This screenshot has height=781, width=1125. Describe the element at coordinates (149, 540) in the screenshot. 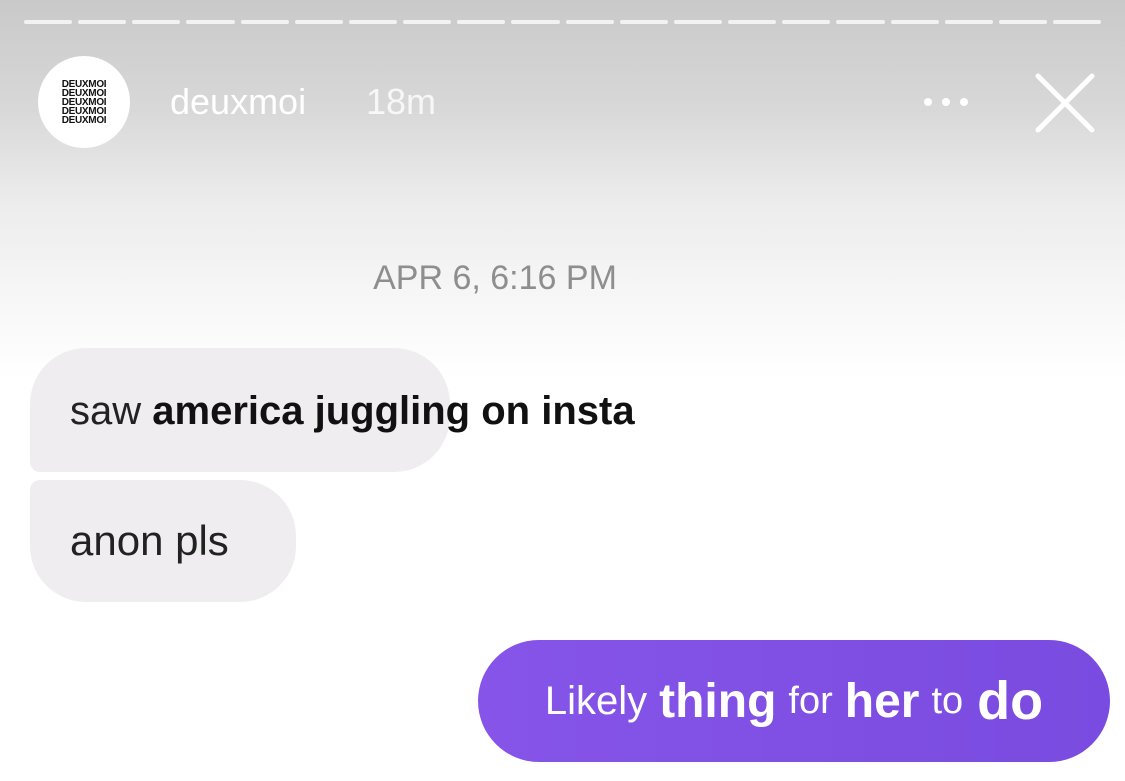

I see `incoming-message-text: anon pls` at that location.